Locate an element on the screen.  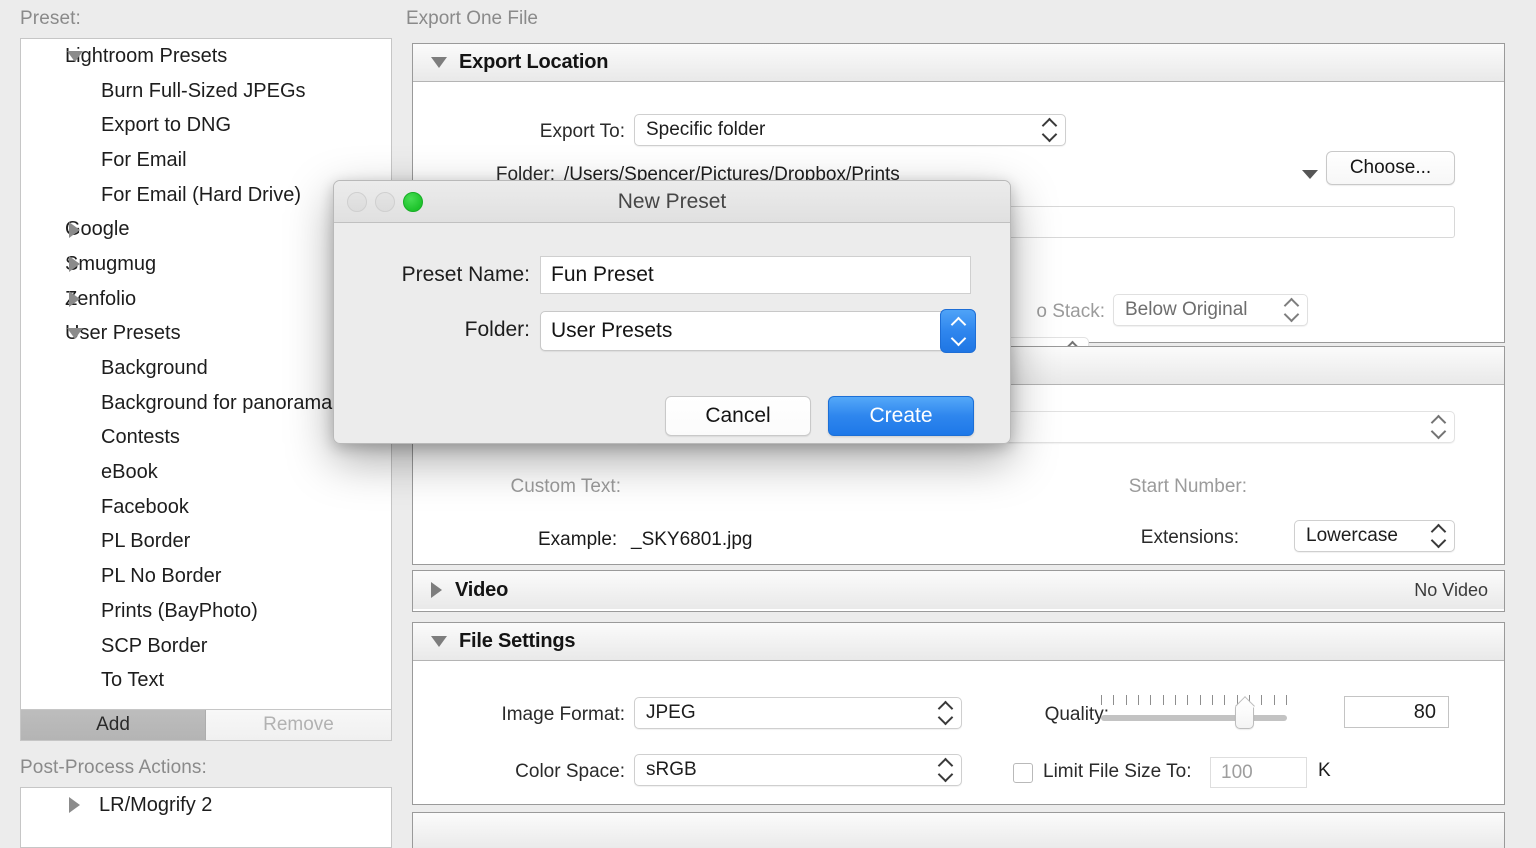
section-title: File Settings is located at coordinates (517, 641).